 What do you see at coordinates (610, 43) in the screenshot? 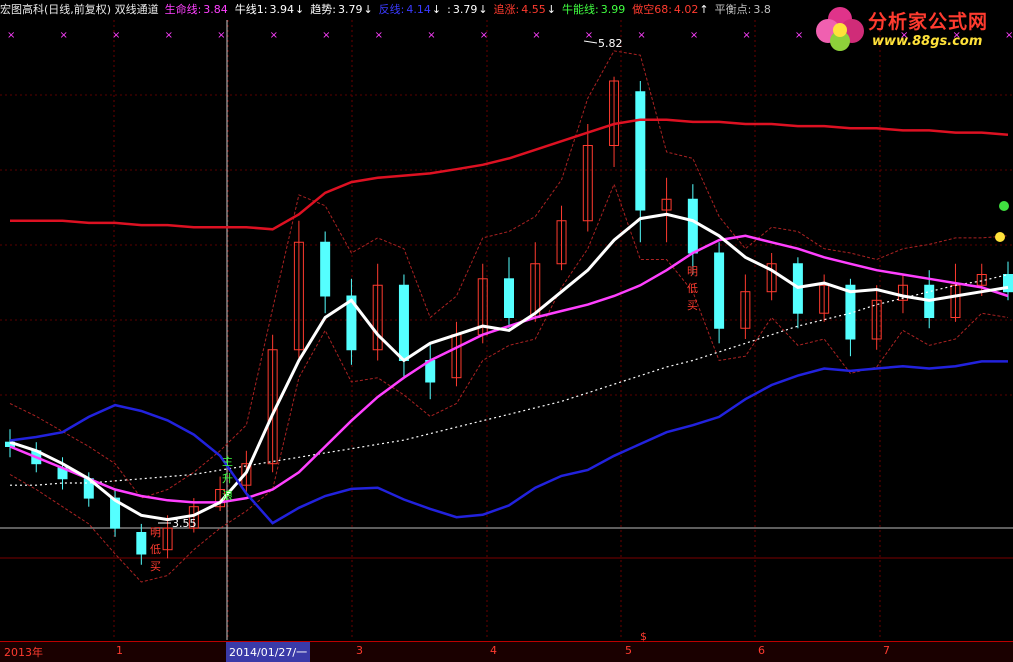
I see `high-price-label: 5.82` at bounding box center [610, 43].